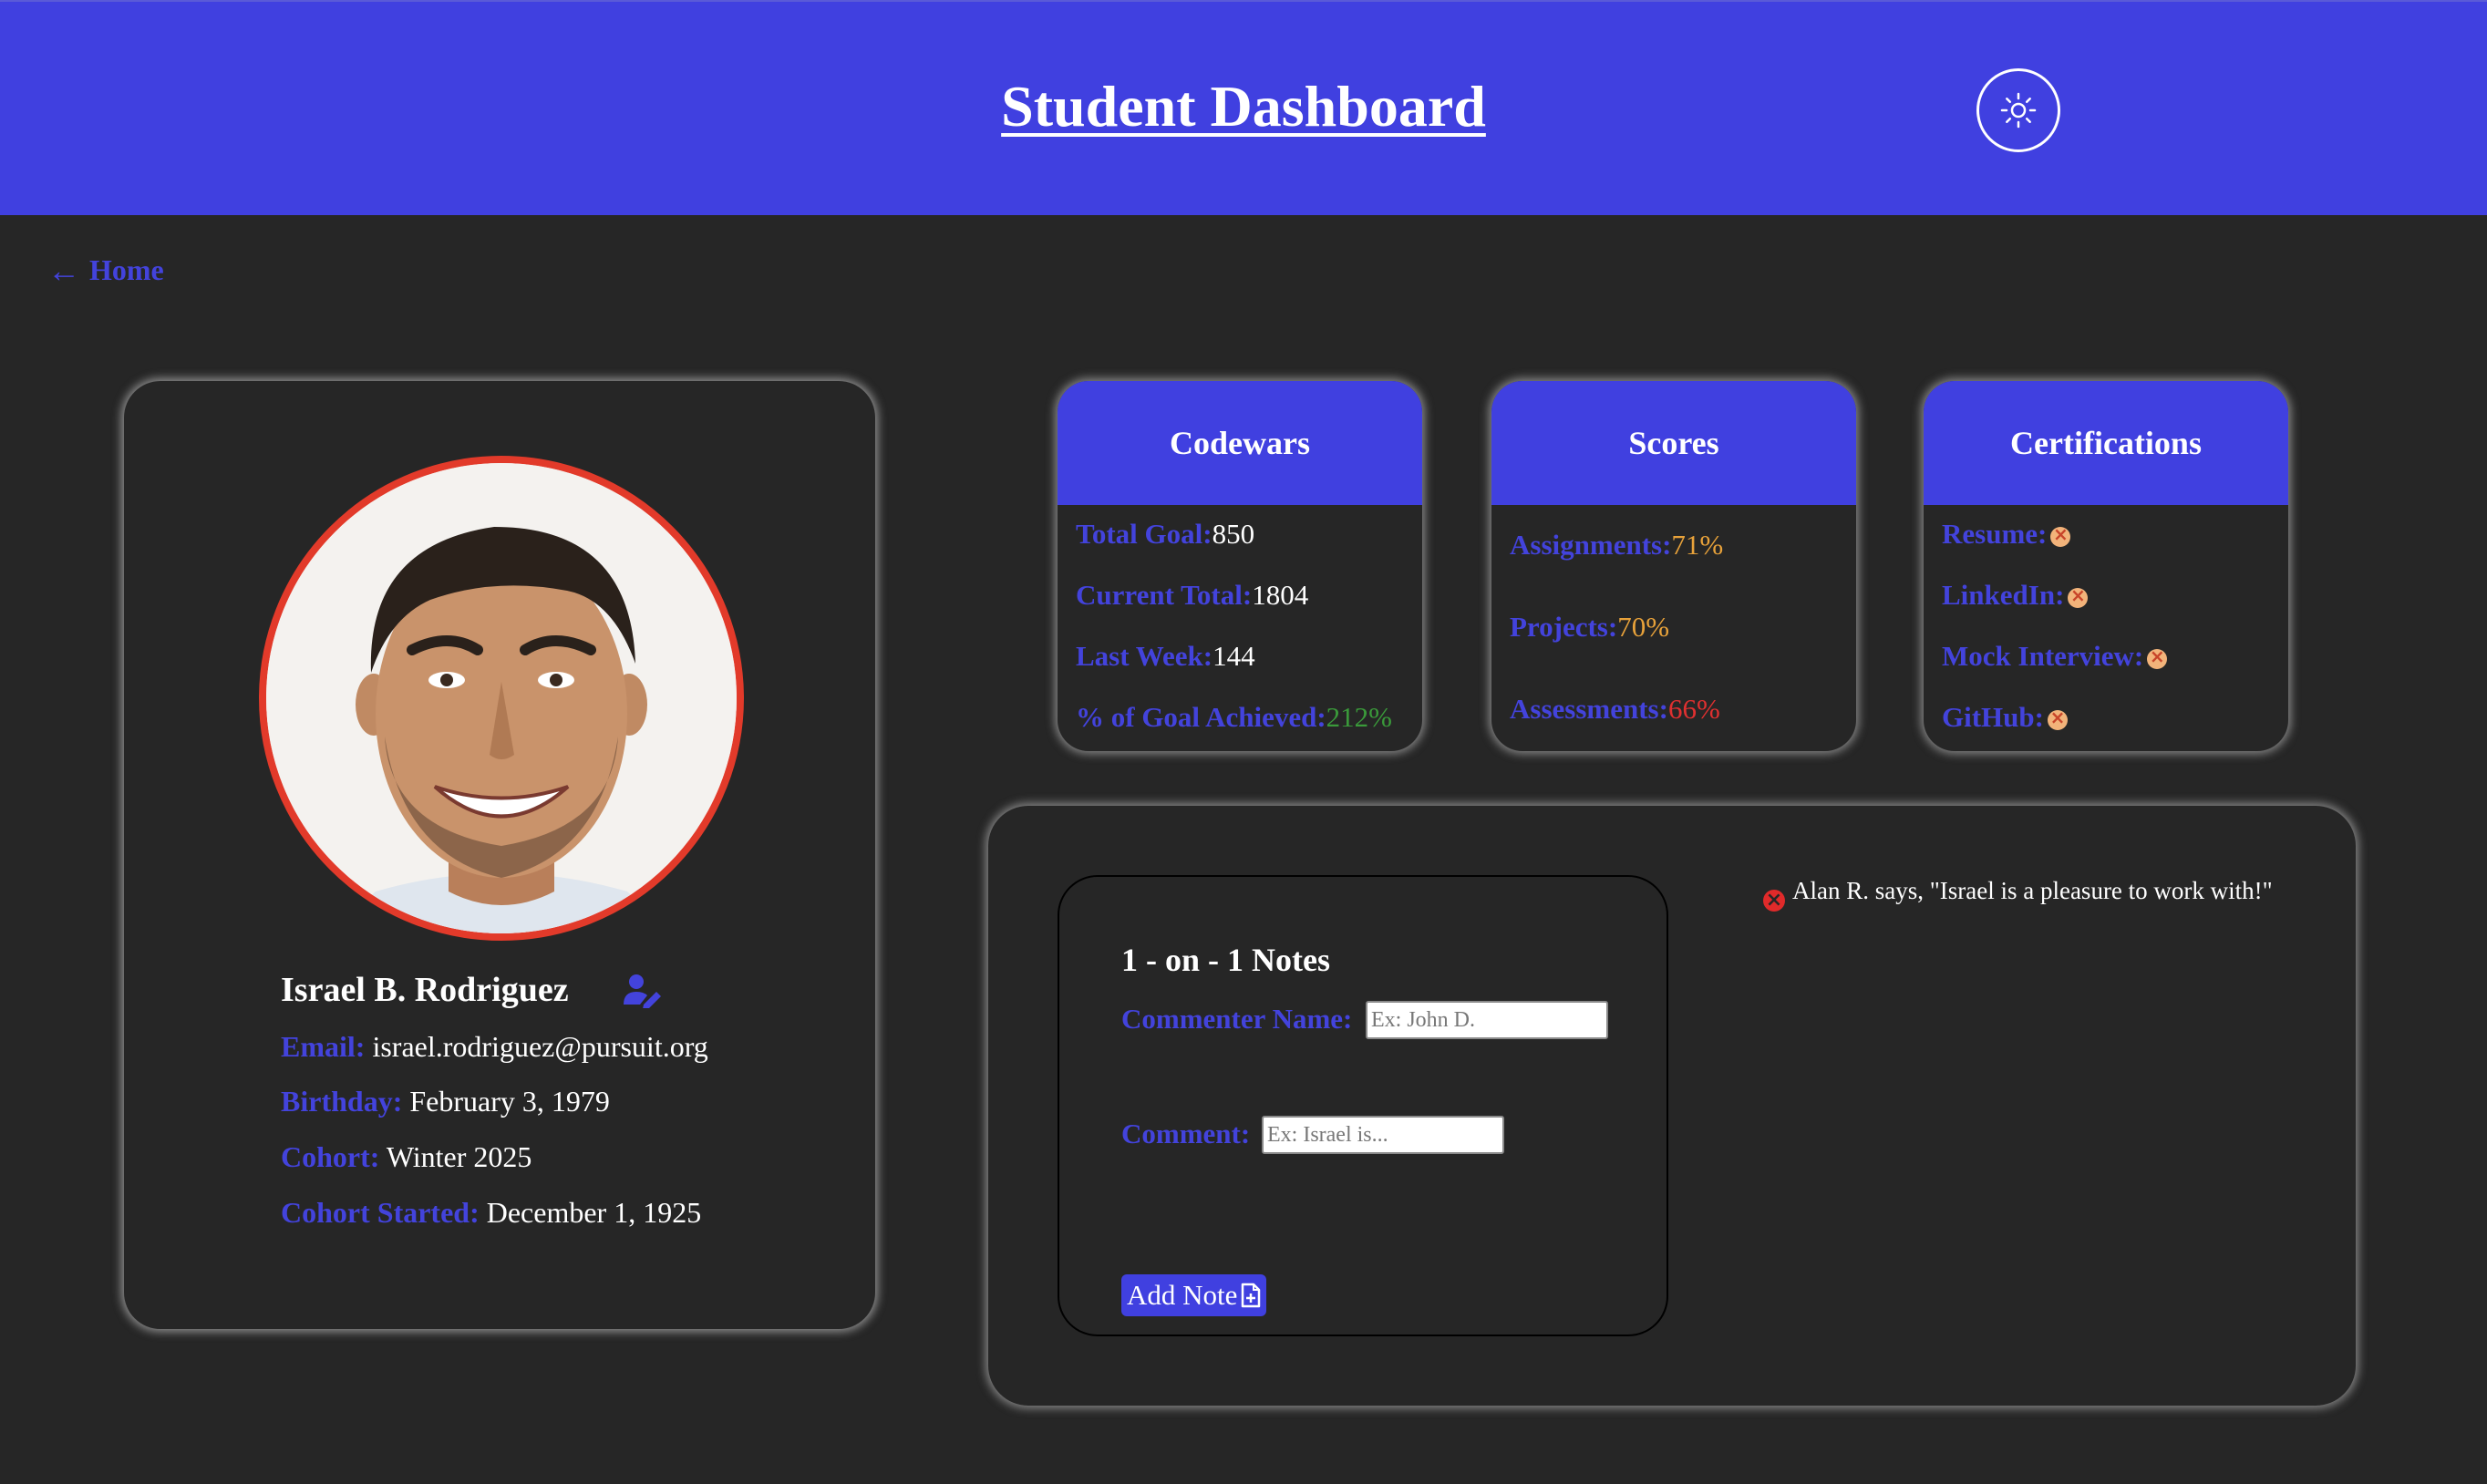  What do you see at coordinates (1589, 709) in the screenshot?
I see `scores-assessments-label: Assessments:` at bounding box center [1589, 709].